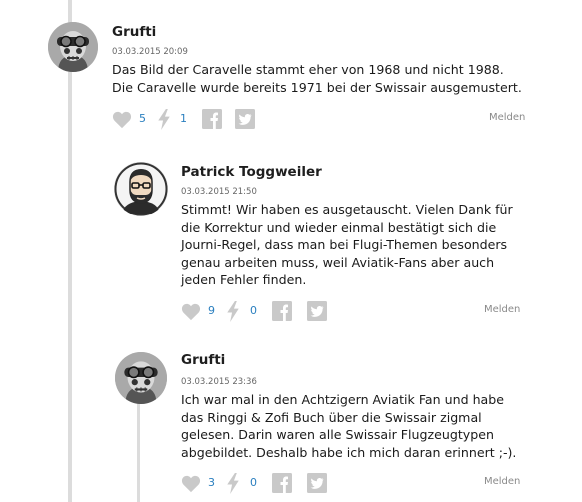  Describe the element at coordinates (183, 118) in the screenshot. I see `flash-count: 1` at that location.